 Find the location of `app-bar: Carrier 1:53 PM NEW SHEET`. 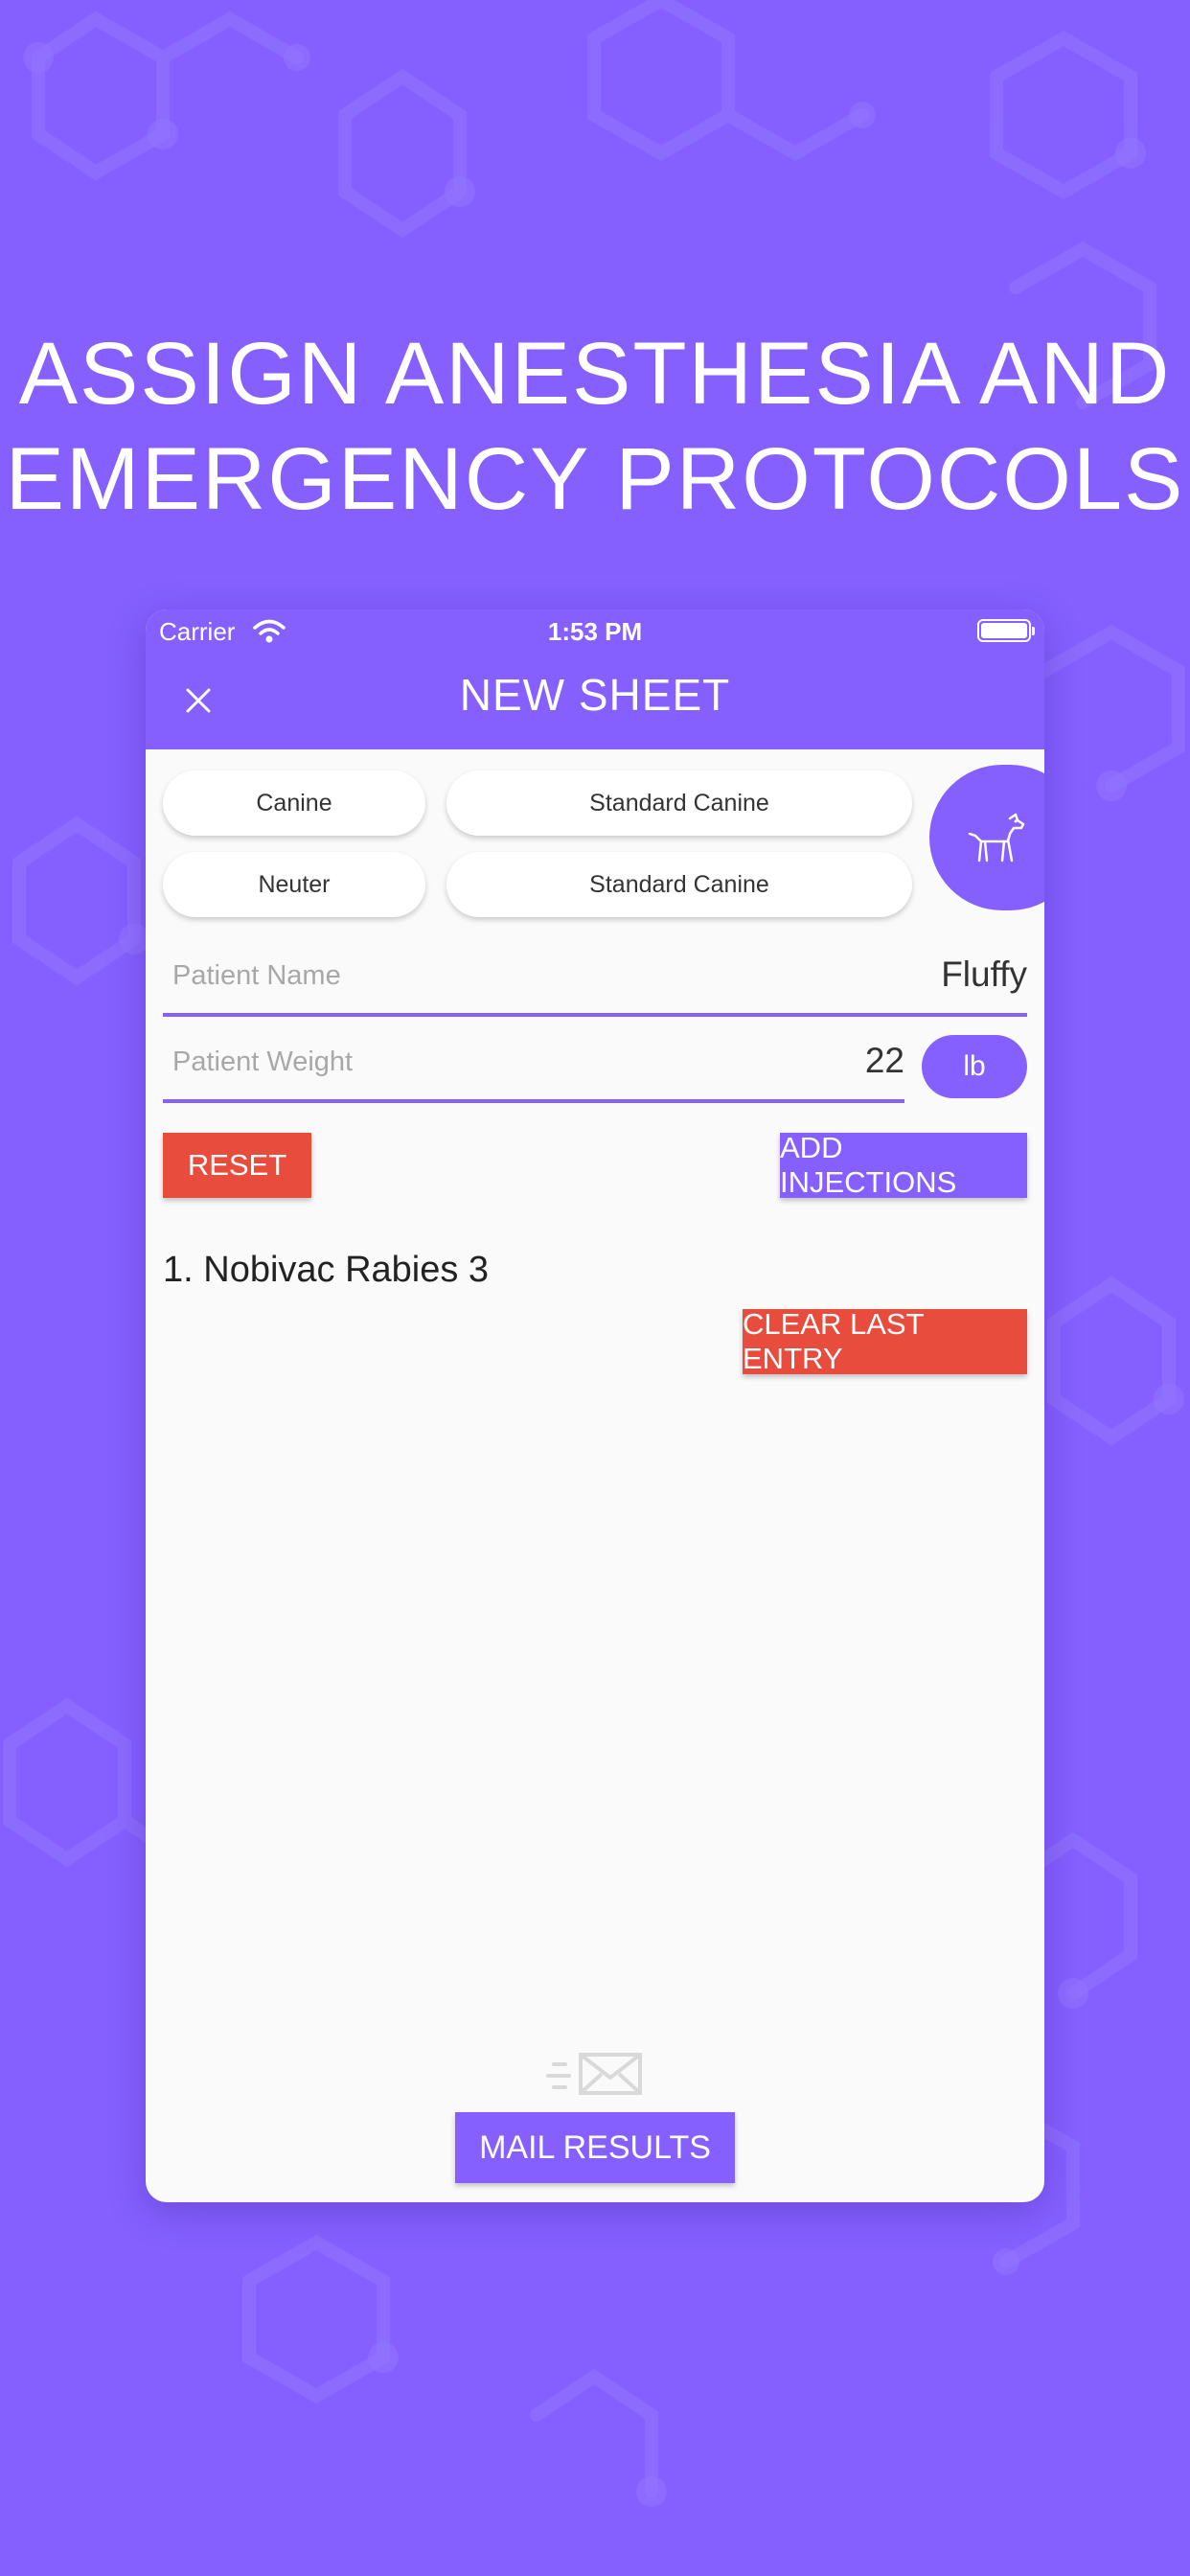

app-bar: Carrier 1:53 PM NEW SHEET is located at coordinates (595, 679).